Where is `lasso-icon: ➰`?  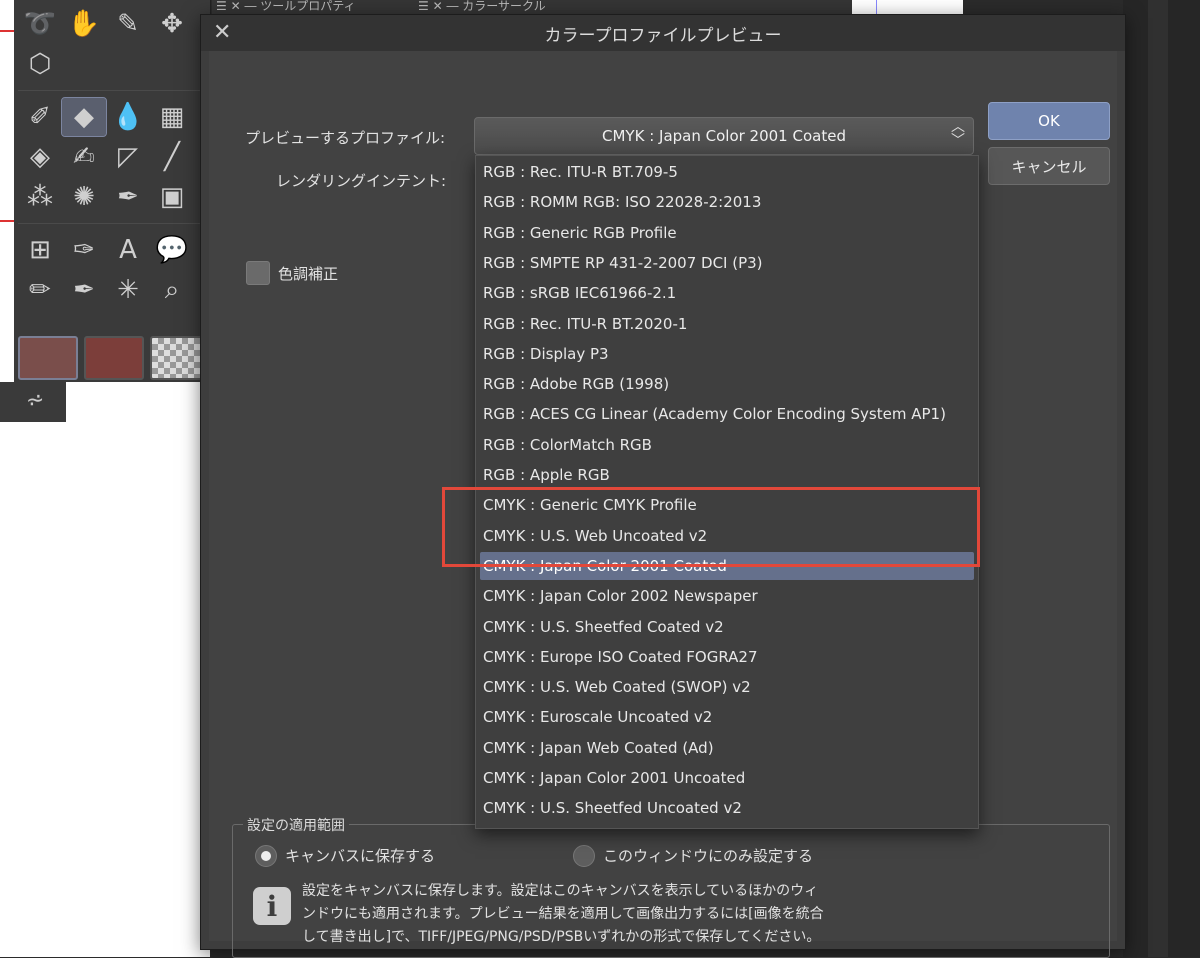 lasso-icon: ➰ is located at coordinates (40, 24).